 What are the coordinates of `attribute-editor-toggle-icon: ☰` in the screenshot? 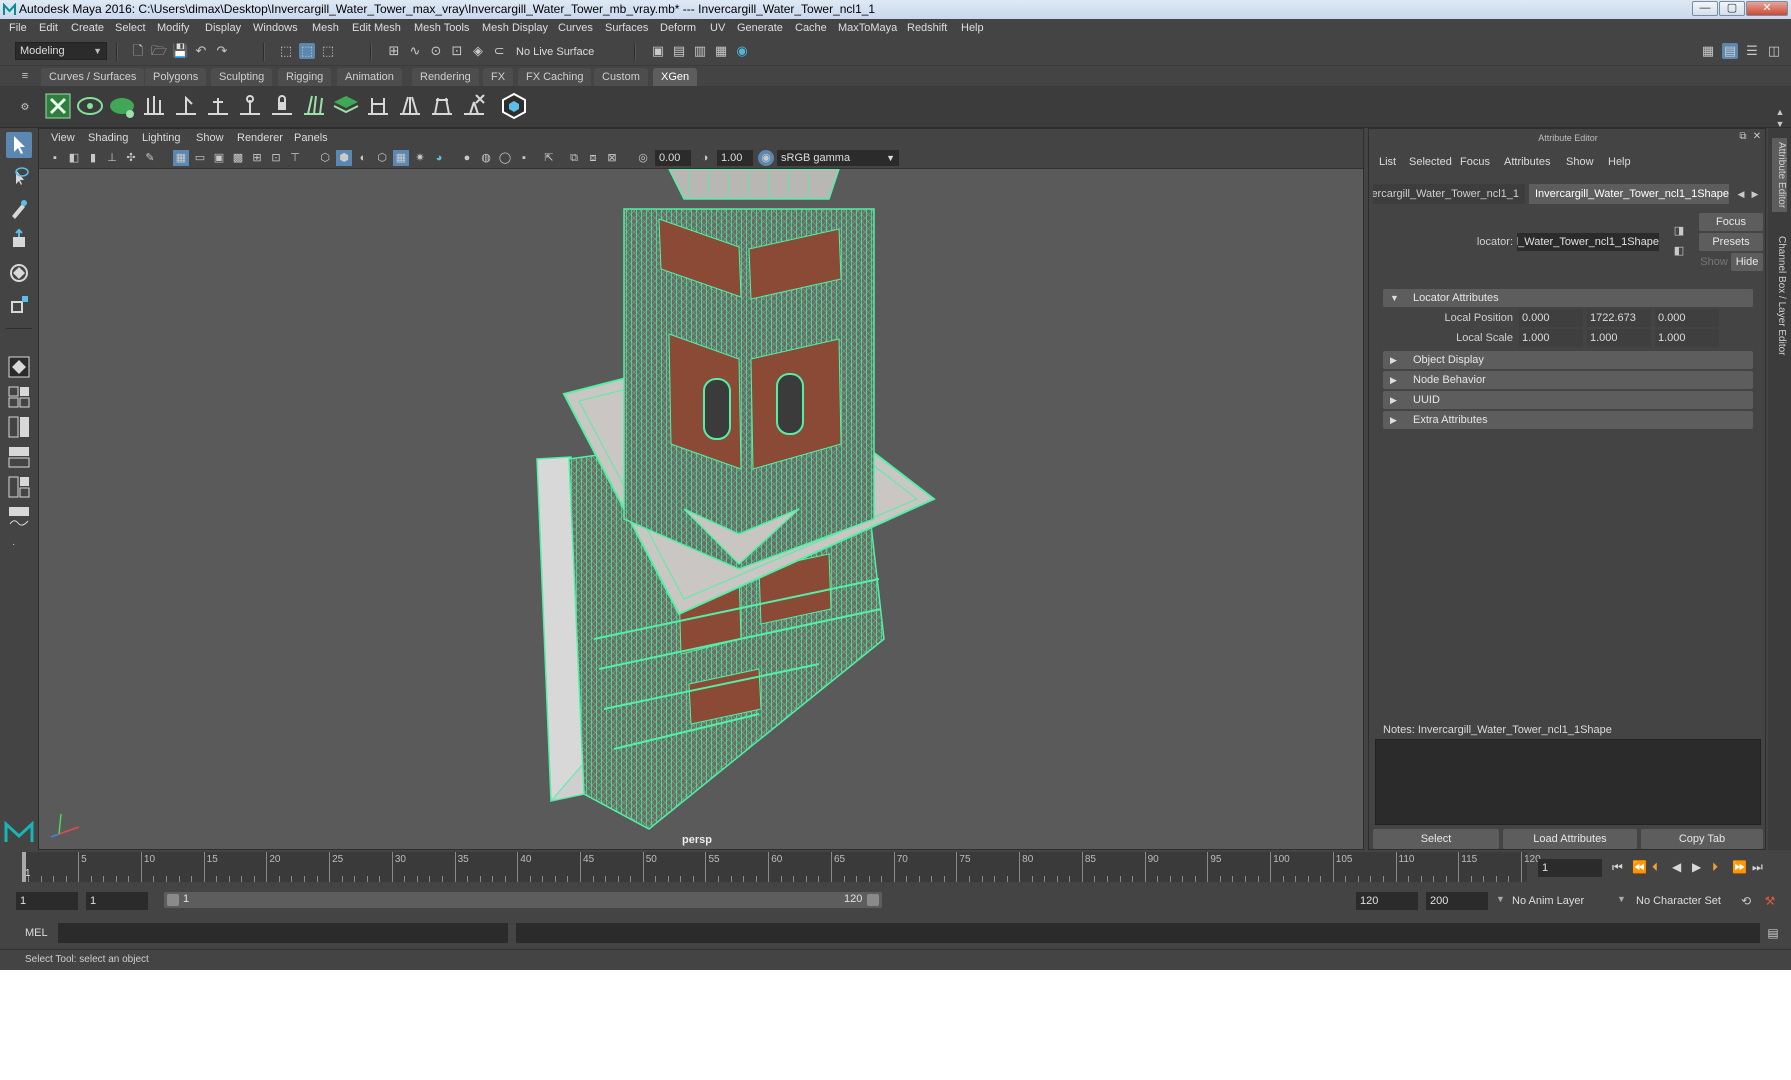 It's located at (1752, 51).